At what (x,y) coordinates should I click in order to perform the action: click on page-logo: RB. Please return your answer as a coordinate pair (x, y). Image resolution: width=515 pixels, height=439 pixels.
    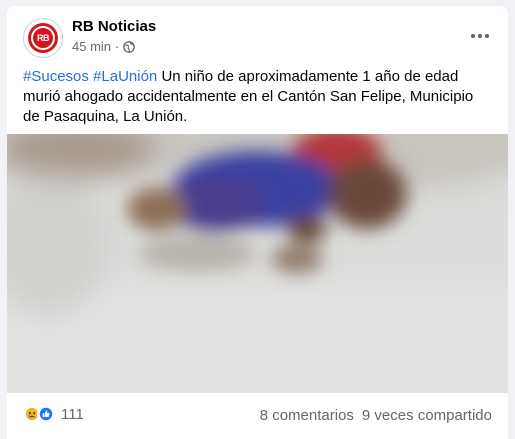
    Looking at the image, I should click on (43, 38).